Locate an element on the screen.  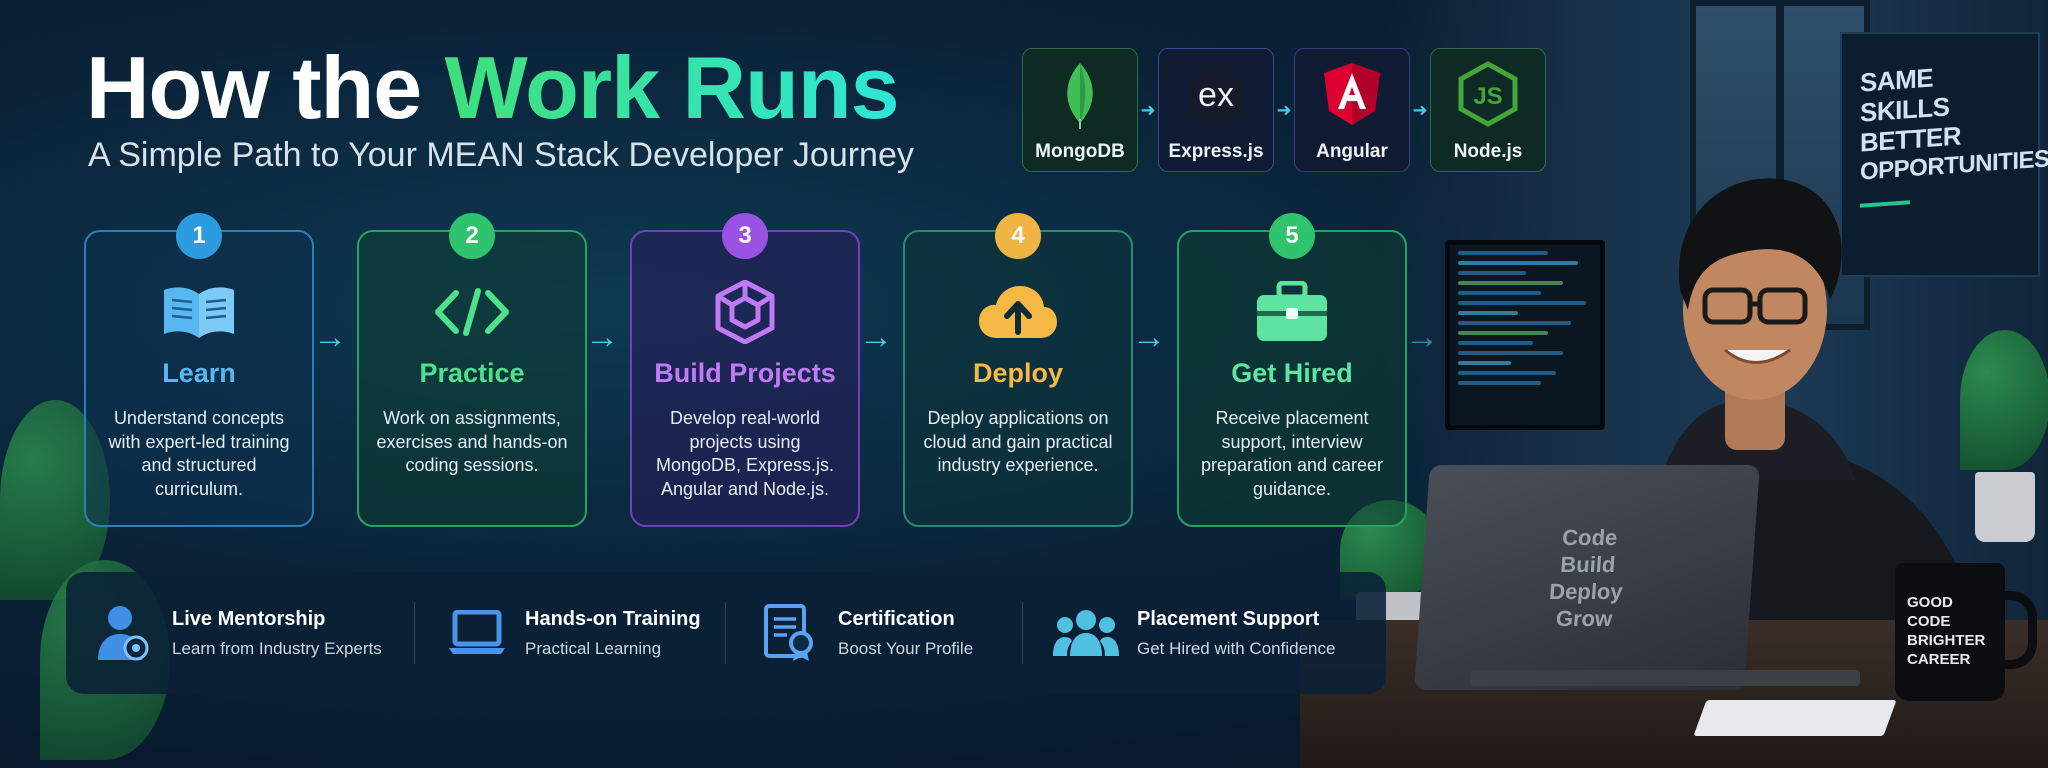
step-number-badge: 4 is located at coordinates (1018, 236).